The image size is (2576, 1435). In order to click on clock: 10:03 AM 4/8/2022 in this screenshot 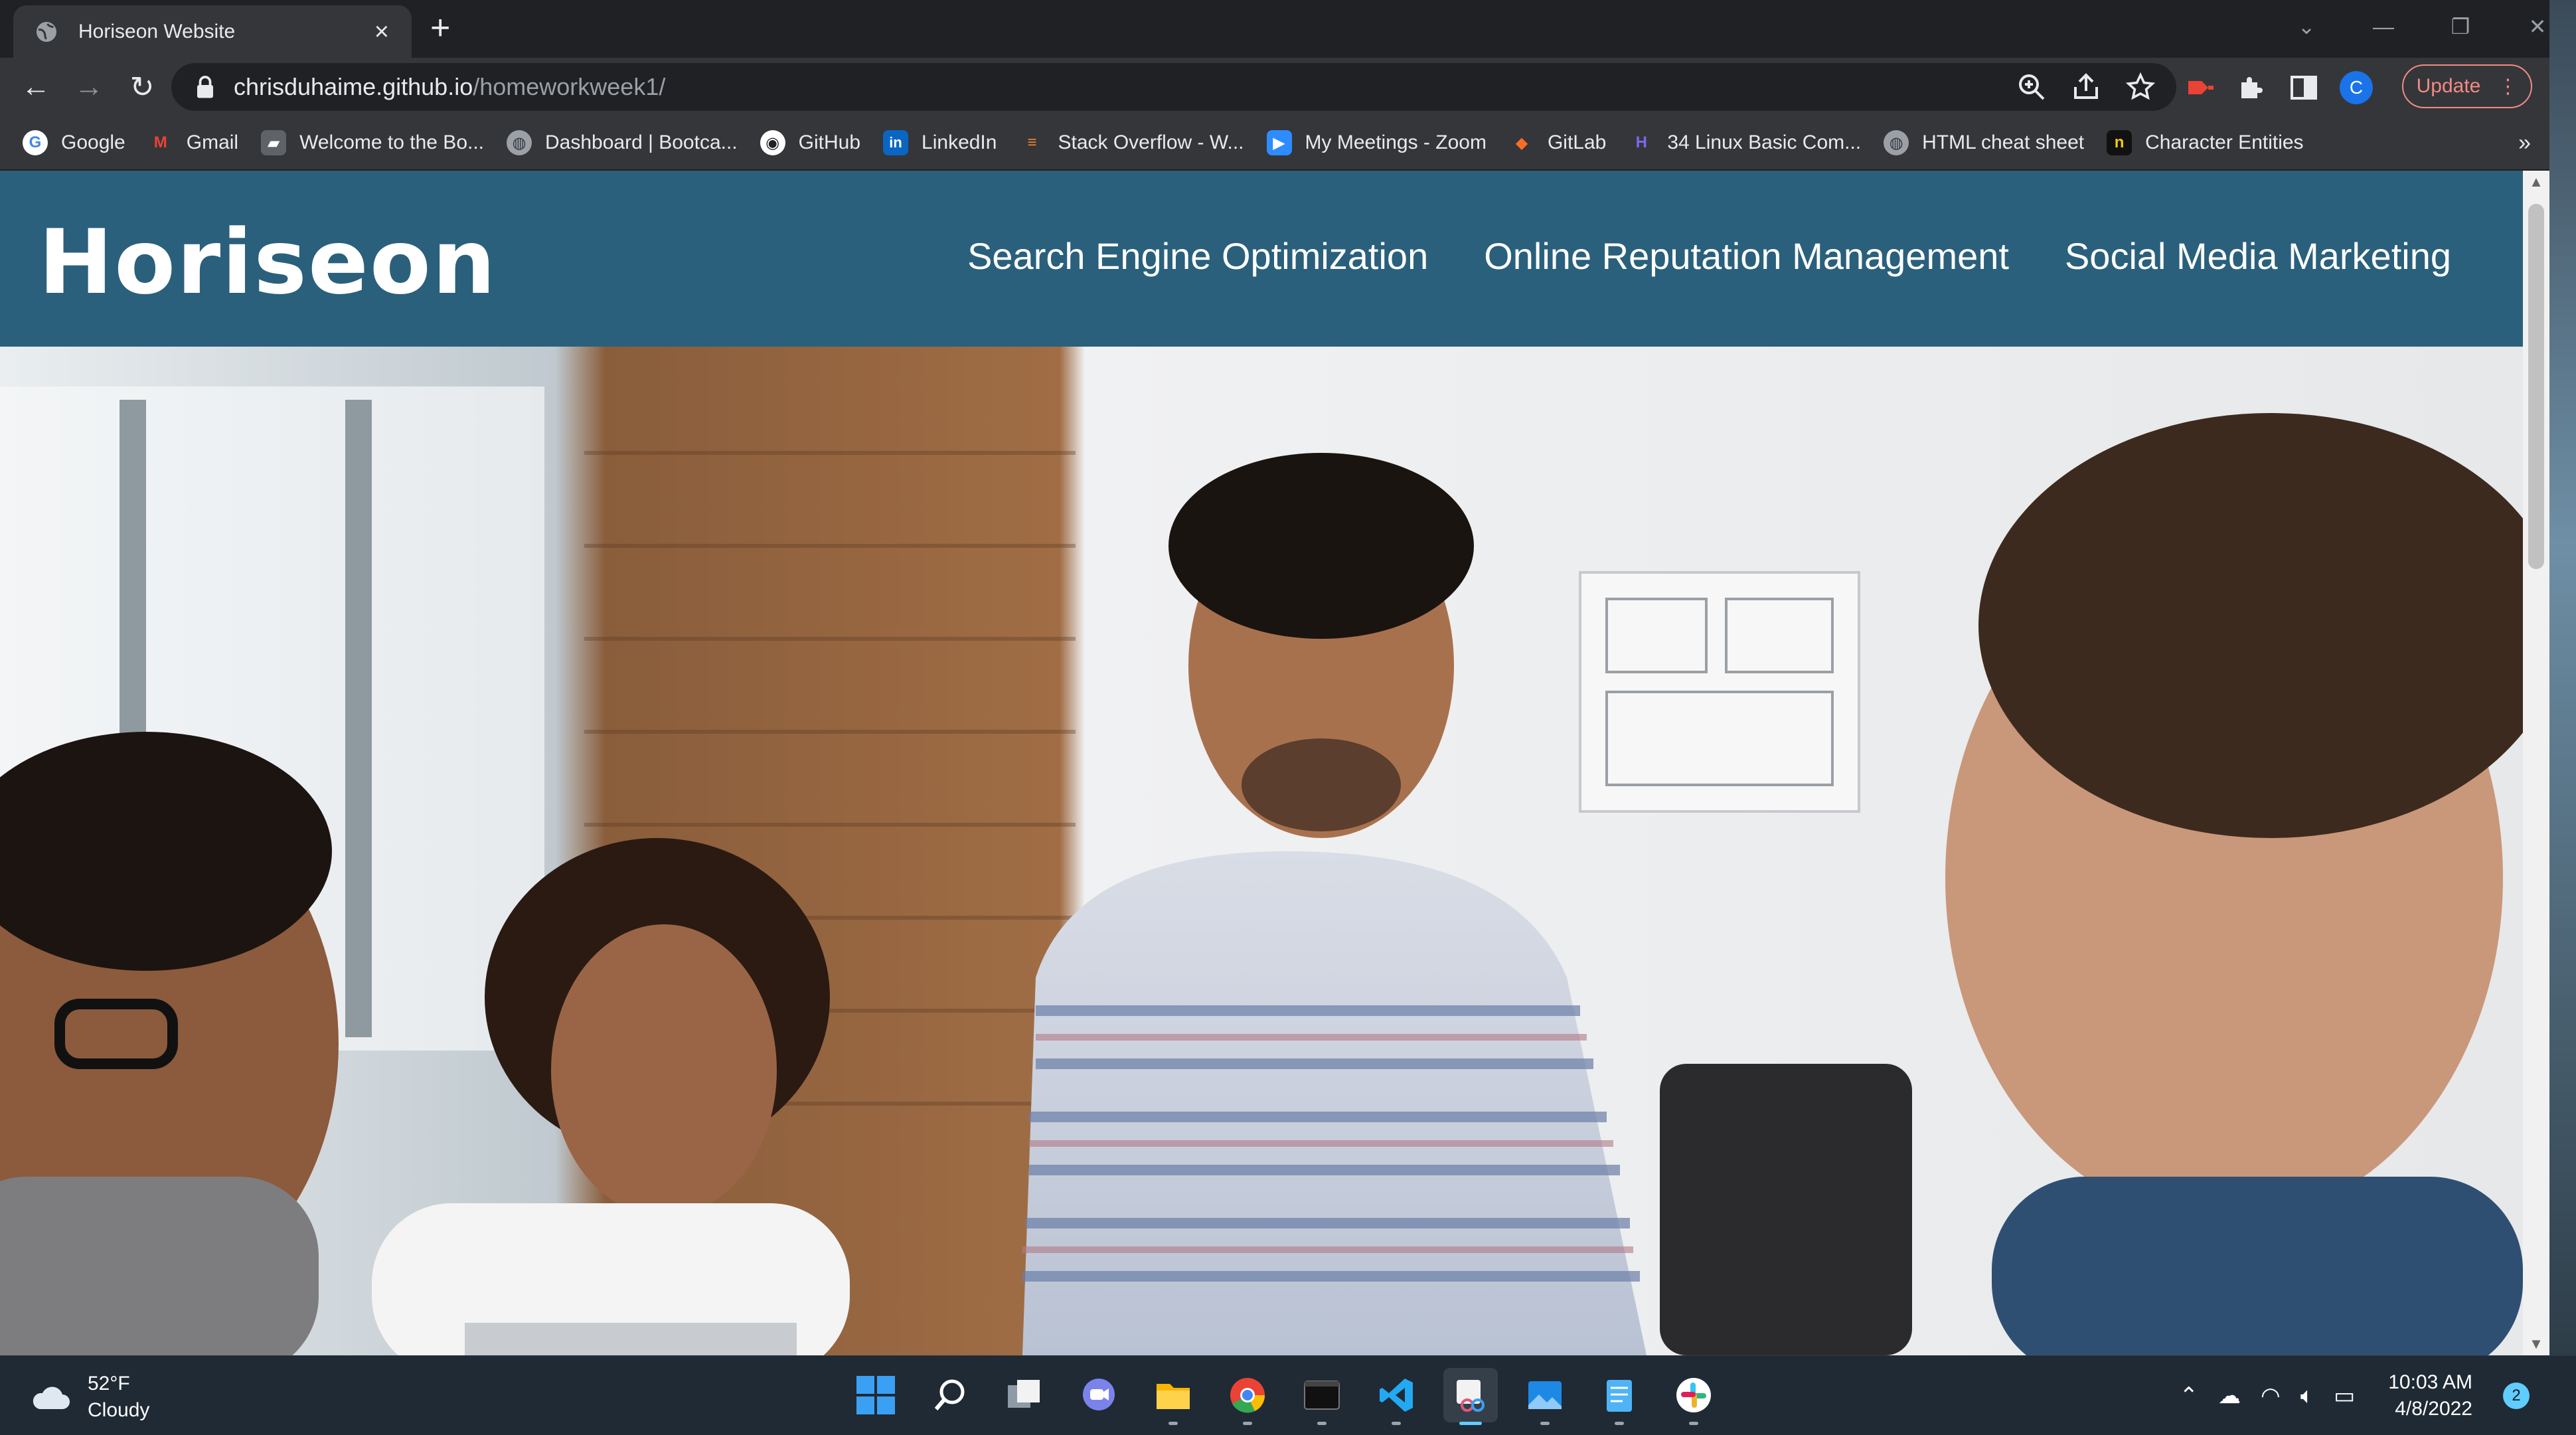, I will do `click(2430, 1395)`.